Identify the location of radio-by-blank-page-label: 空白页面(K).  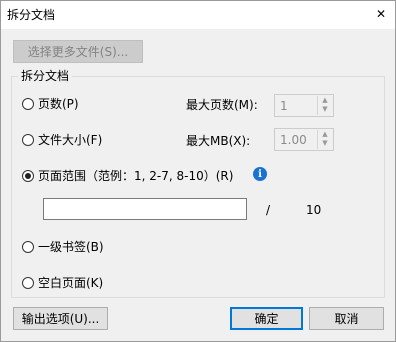
(71, 283).